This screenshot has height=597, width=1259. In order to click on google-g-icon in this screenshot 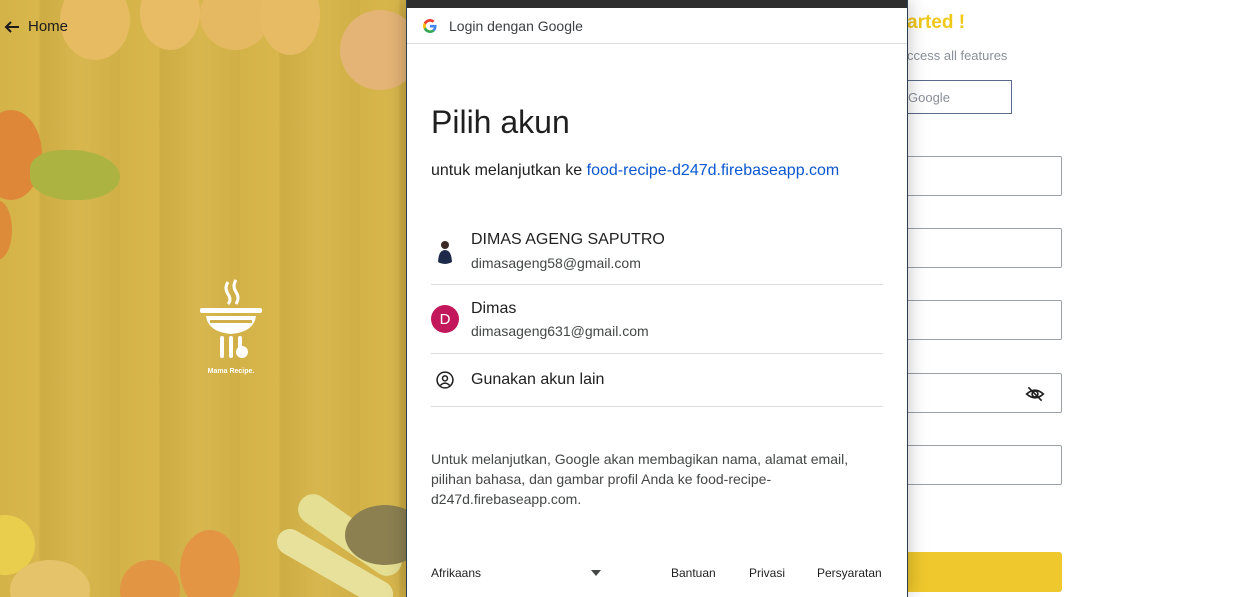, I will do `click(430, 25)`.